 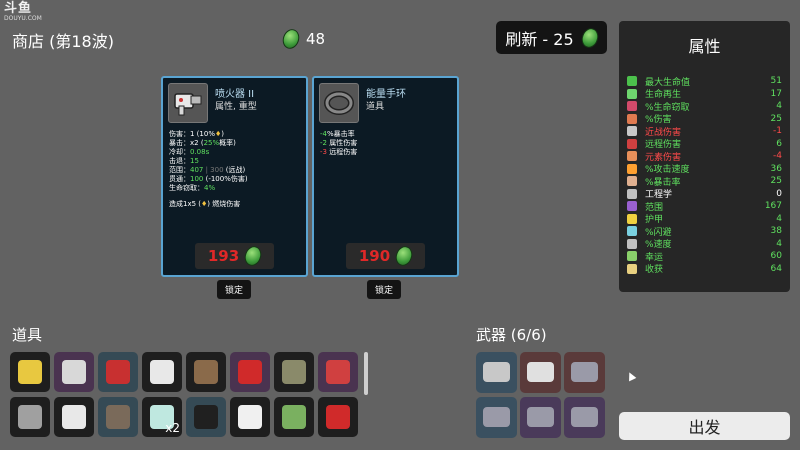 What do you see at coordinates (366, 373) in the screenshot?
I see `items-scrollbar` at bounding box center [366, 373].